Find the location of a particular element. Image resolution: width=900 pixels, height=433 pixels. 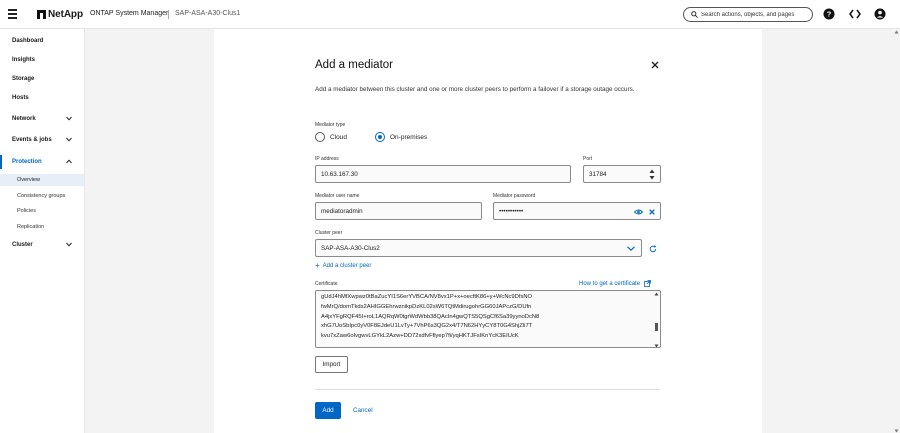

sidebar-item-dashboard: Dashboard is located at coordinates (42, 41).